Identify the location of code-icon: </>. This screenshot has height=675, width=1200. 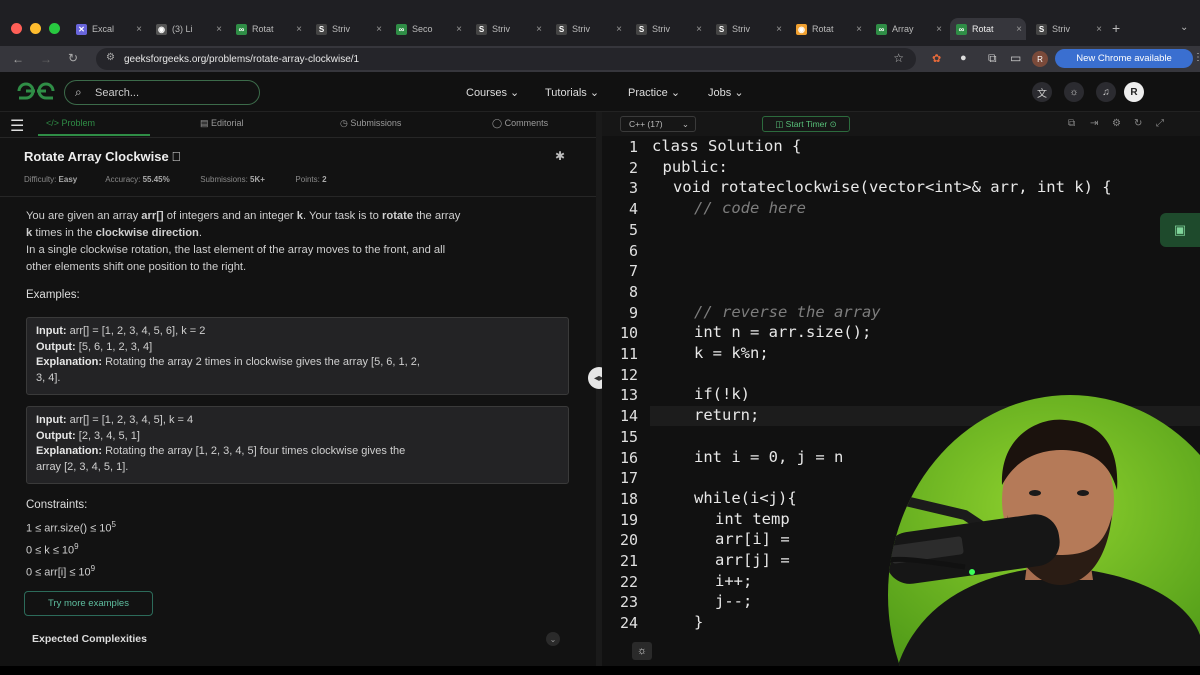
(53, 123).